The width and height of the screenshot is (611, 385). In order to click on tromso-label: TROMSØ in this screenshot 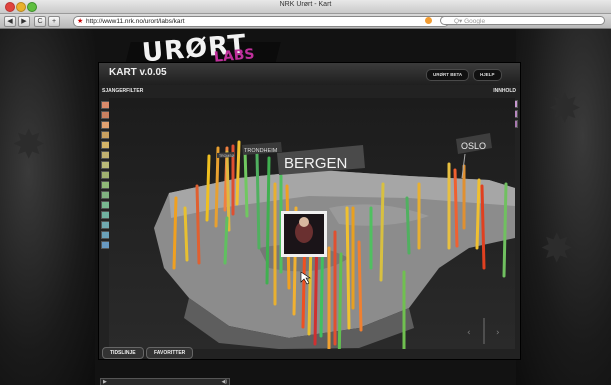, I will do `click(227, 156)`.